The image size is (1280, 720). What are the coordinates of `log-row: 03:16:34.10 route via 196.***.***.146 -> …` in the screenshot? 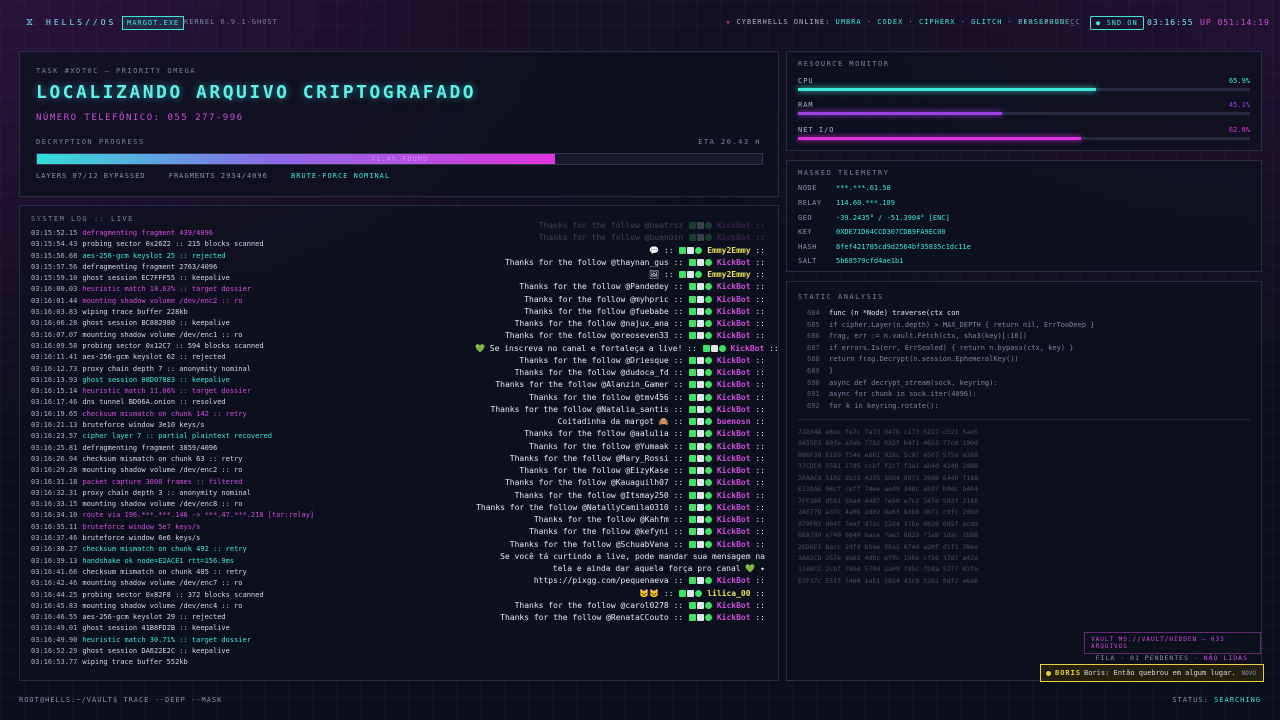 It's located at (181, 515).